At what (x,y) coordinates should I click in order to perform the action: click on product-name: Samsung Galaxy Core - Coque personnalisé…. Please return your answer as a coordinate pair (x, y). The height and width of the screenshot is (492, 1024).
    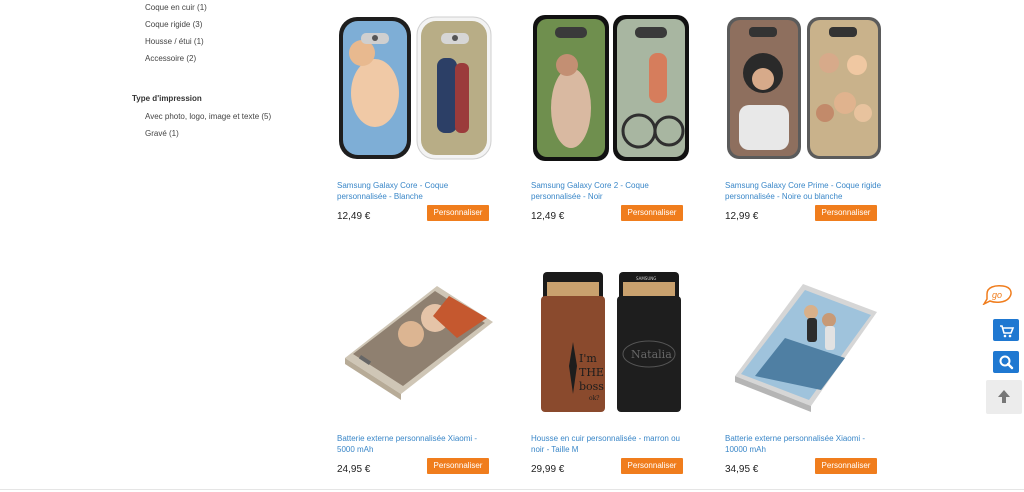
    Looking at the image, I should click on (417, 191).